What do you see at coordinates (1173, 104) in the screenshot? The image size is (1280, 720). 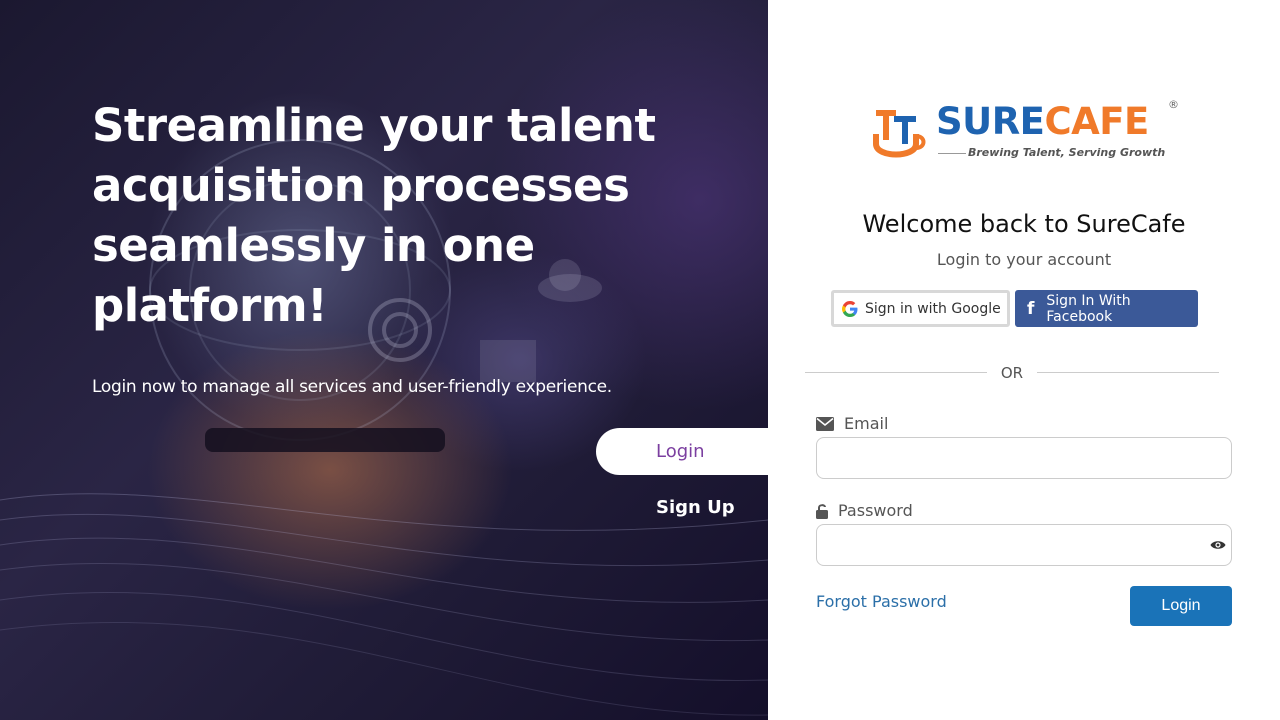 I see `registered-mark: ®` at bounding box center [1173, 104].